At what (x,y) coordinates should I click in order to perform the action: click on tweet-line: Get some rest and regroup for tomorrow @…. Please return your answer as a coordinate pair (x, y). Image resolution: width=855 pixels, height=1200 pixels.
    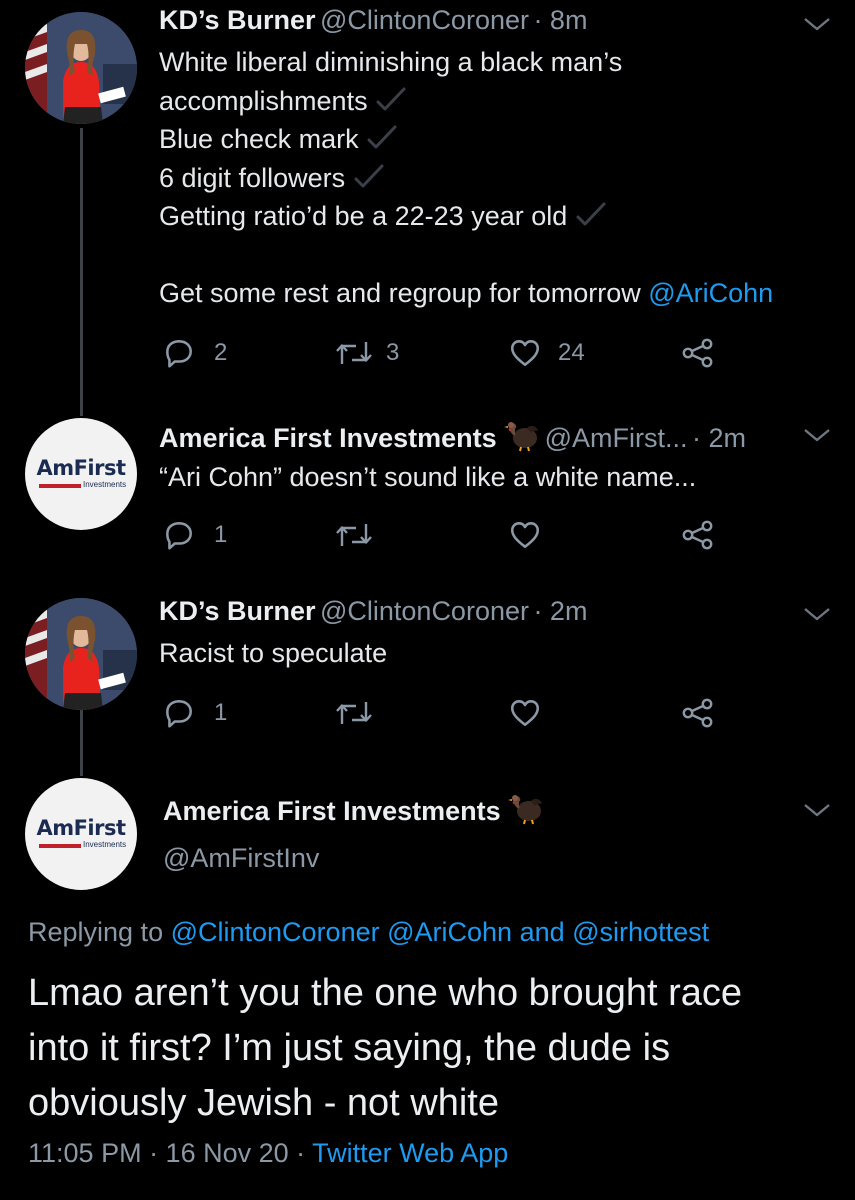
    Looking at the image, I should click on (466, 293).